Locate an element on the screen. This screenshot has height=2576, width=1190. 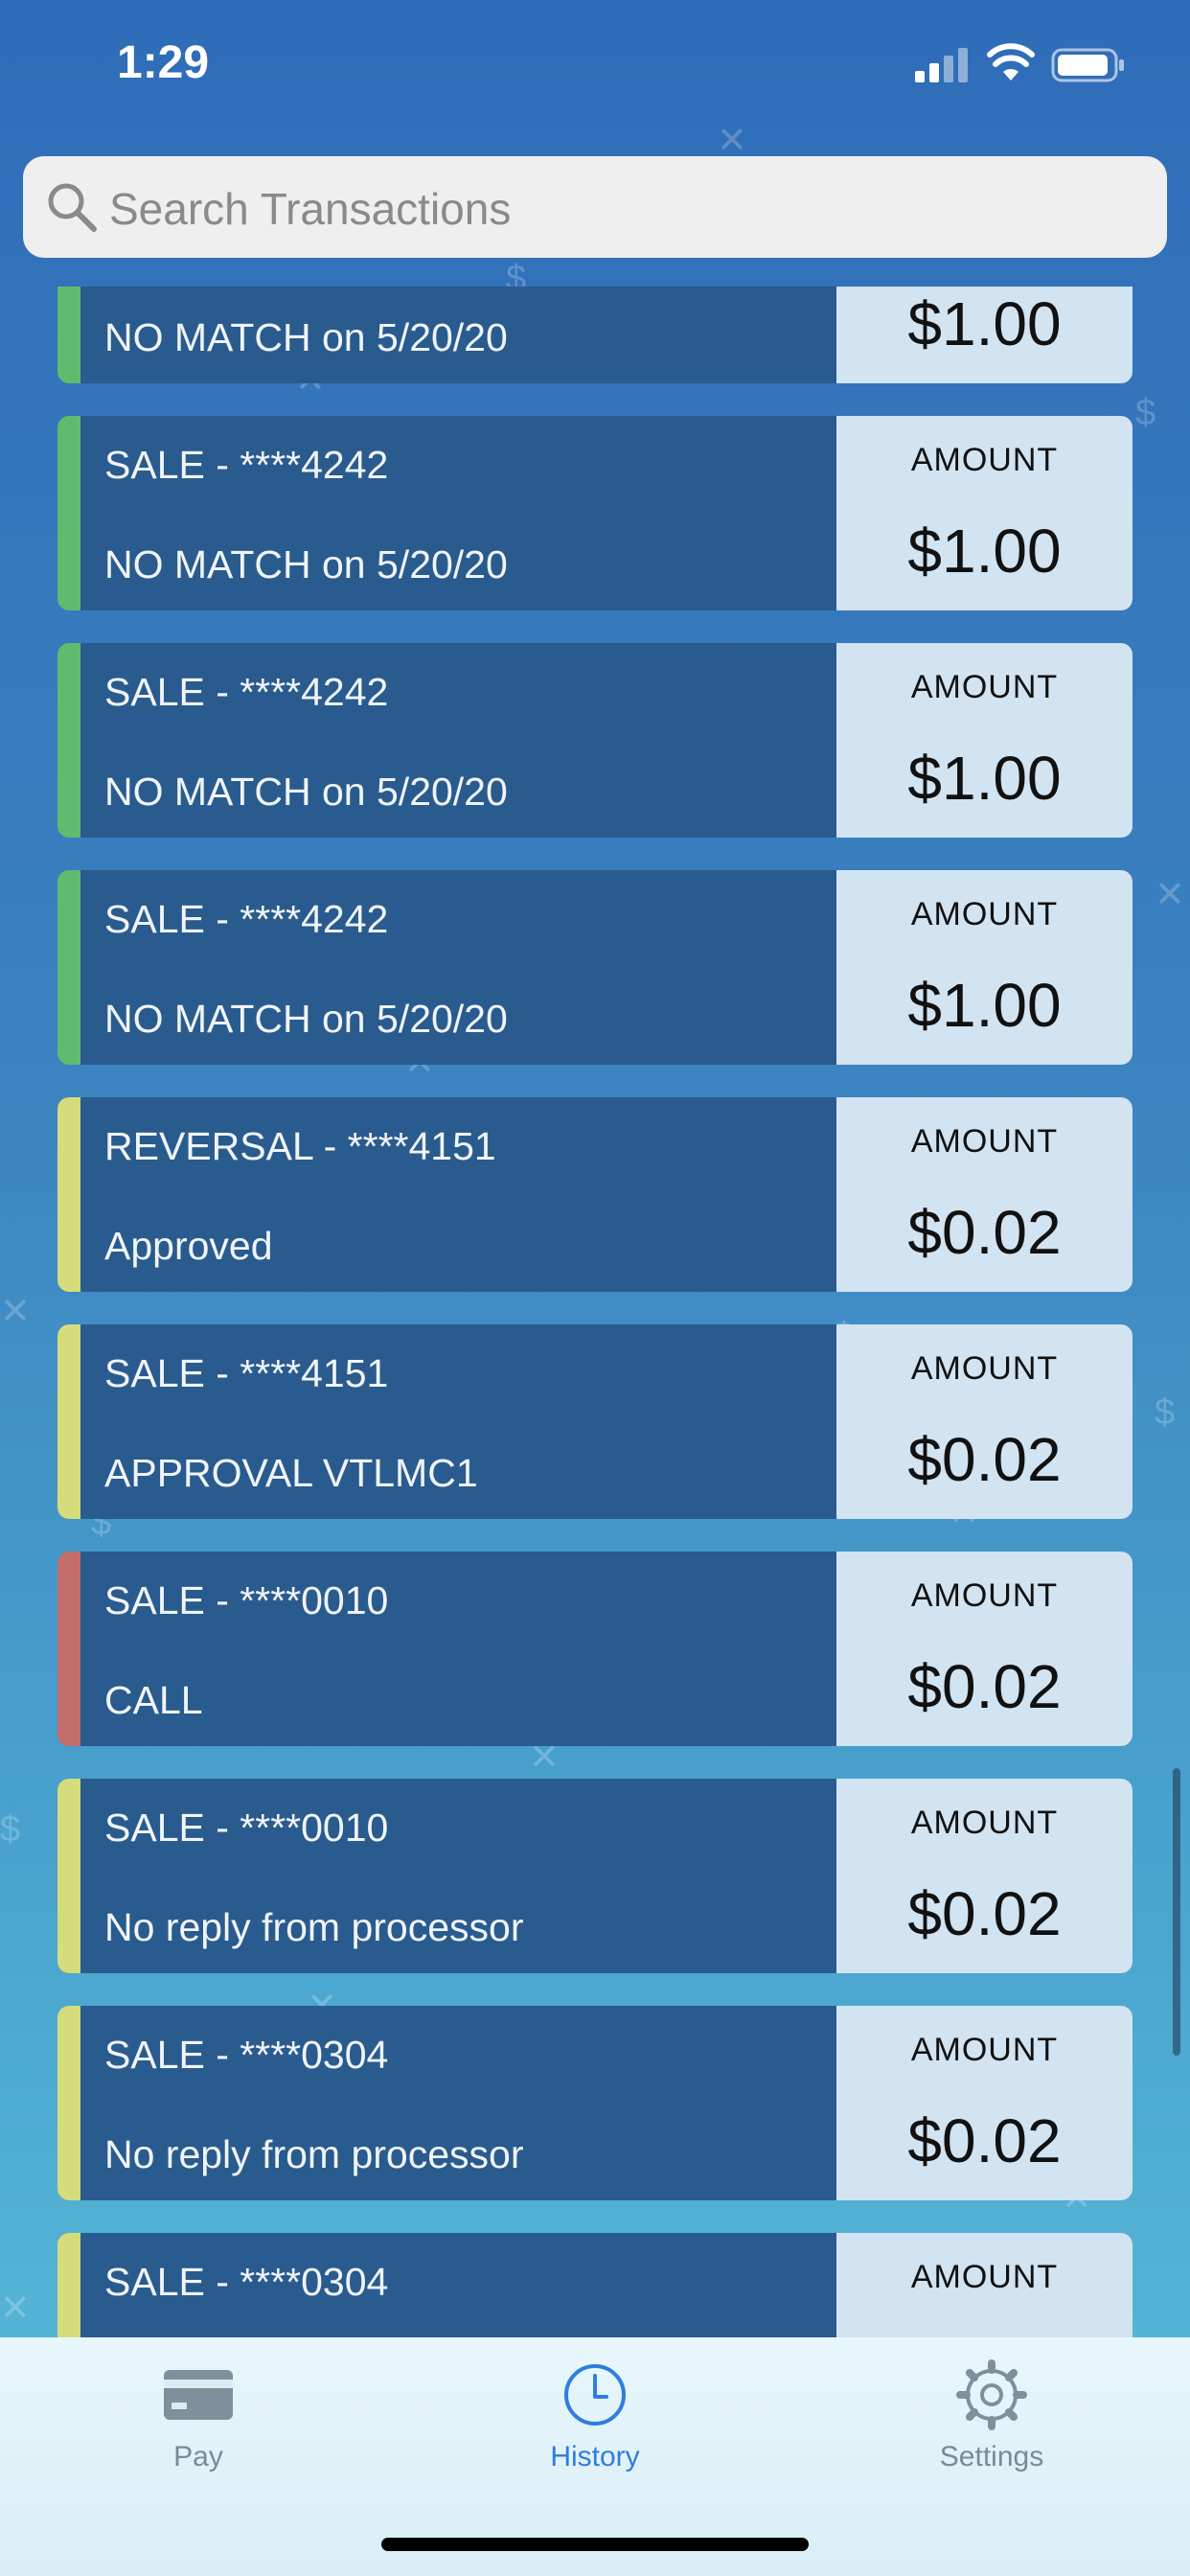
status-bar: 1:29 is located at coordinates (595, 67).